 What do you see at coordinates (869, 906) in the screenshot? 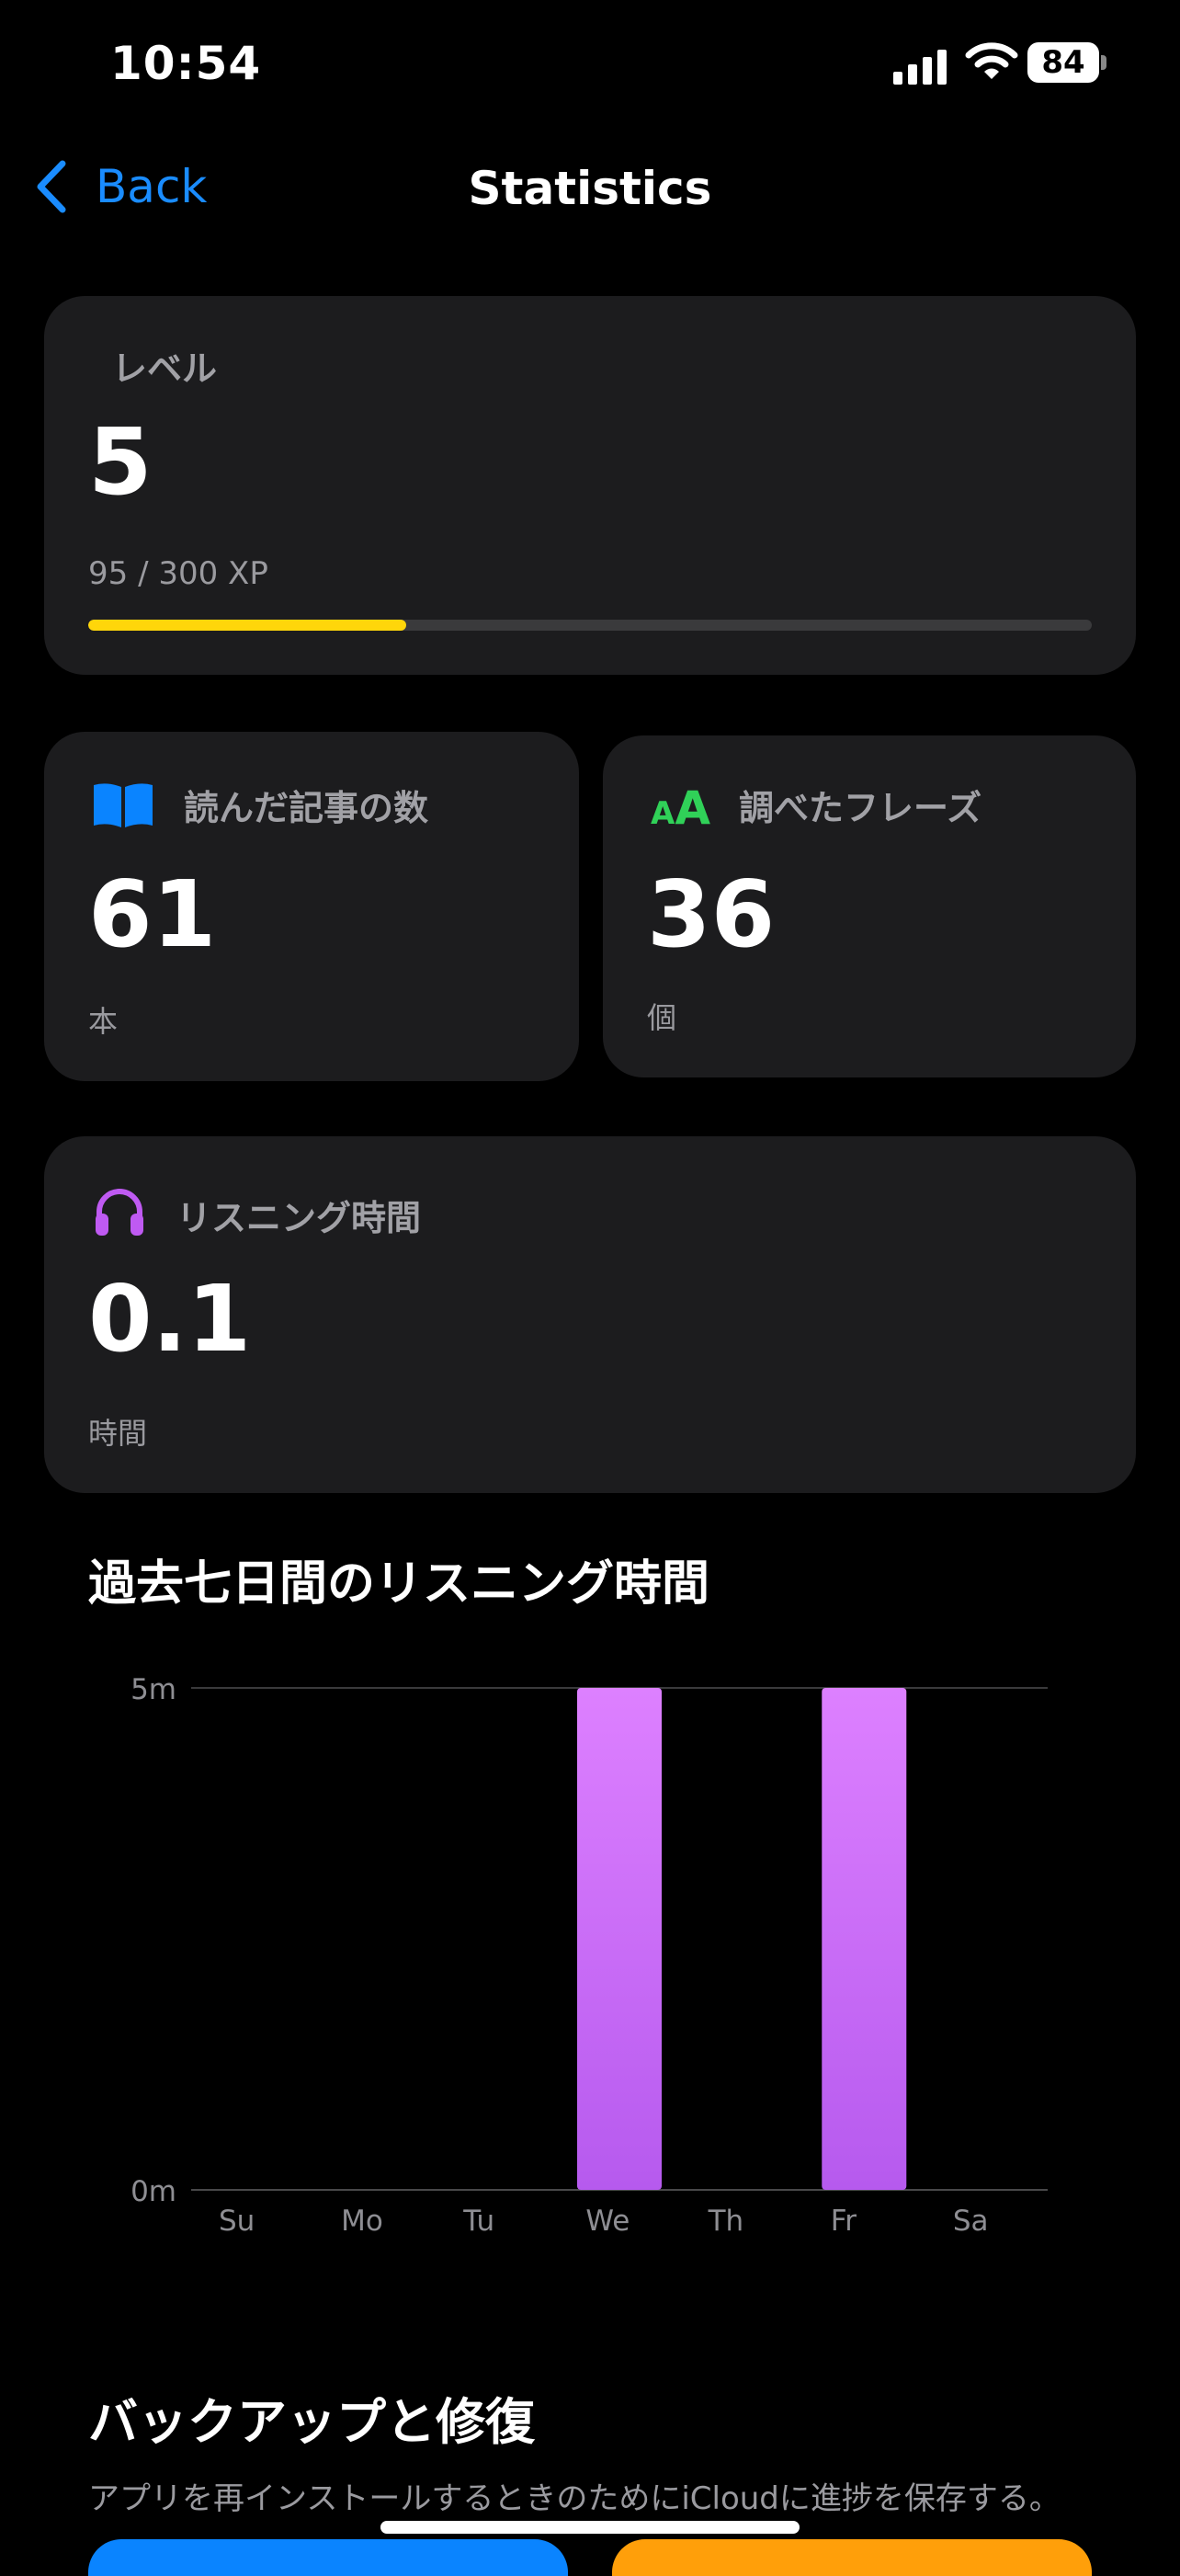
I see `phrases-looked-up-card: AA 調べたフレーズ 36 個` at bounding box center [869, 906].